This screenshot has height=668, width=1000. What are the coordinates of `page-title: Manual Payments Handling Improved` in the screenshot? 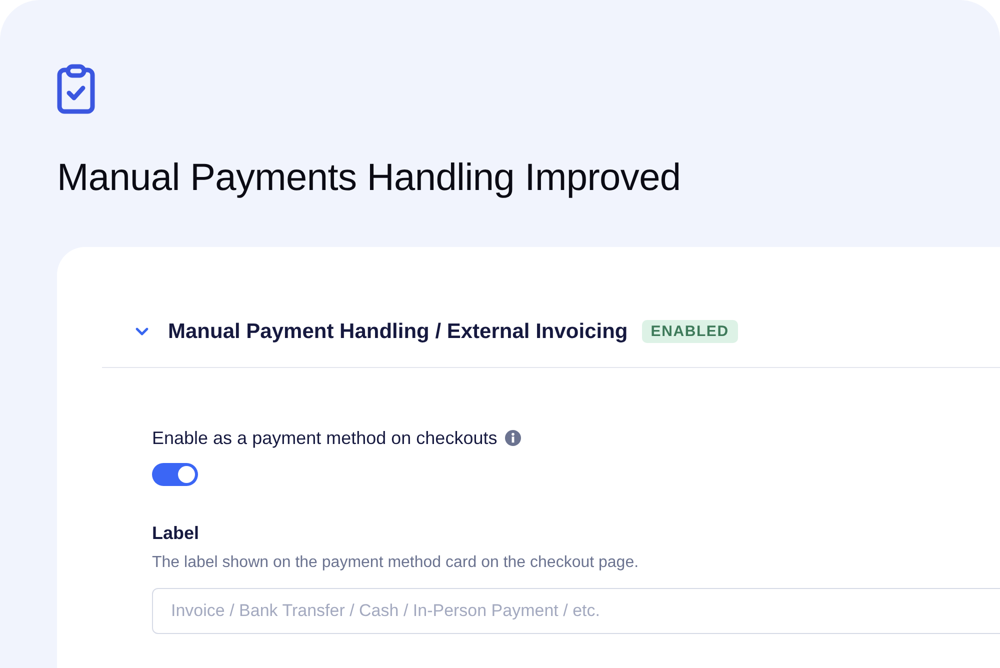 It's located at (369, 178).